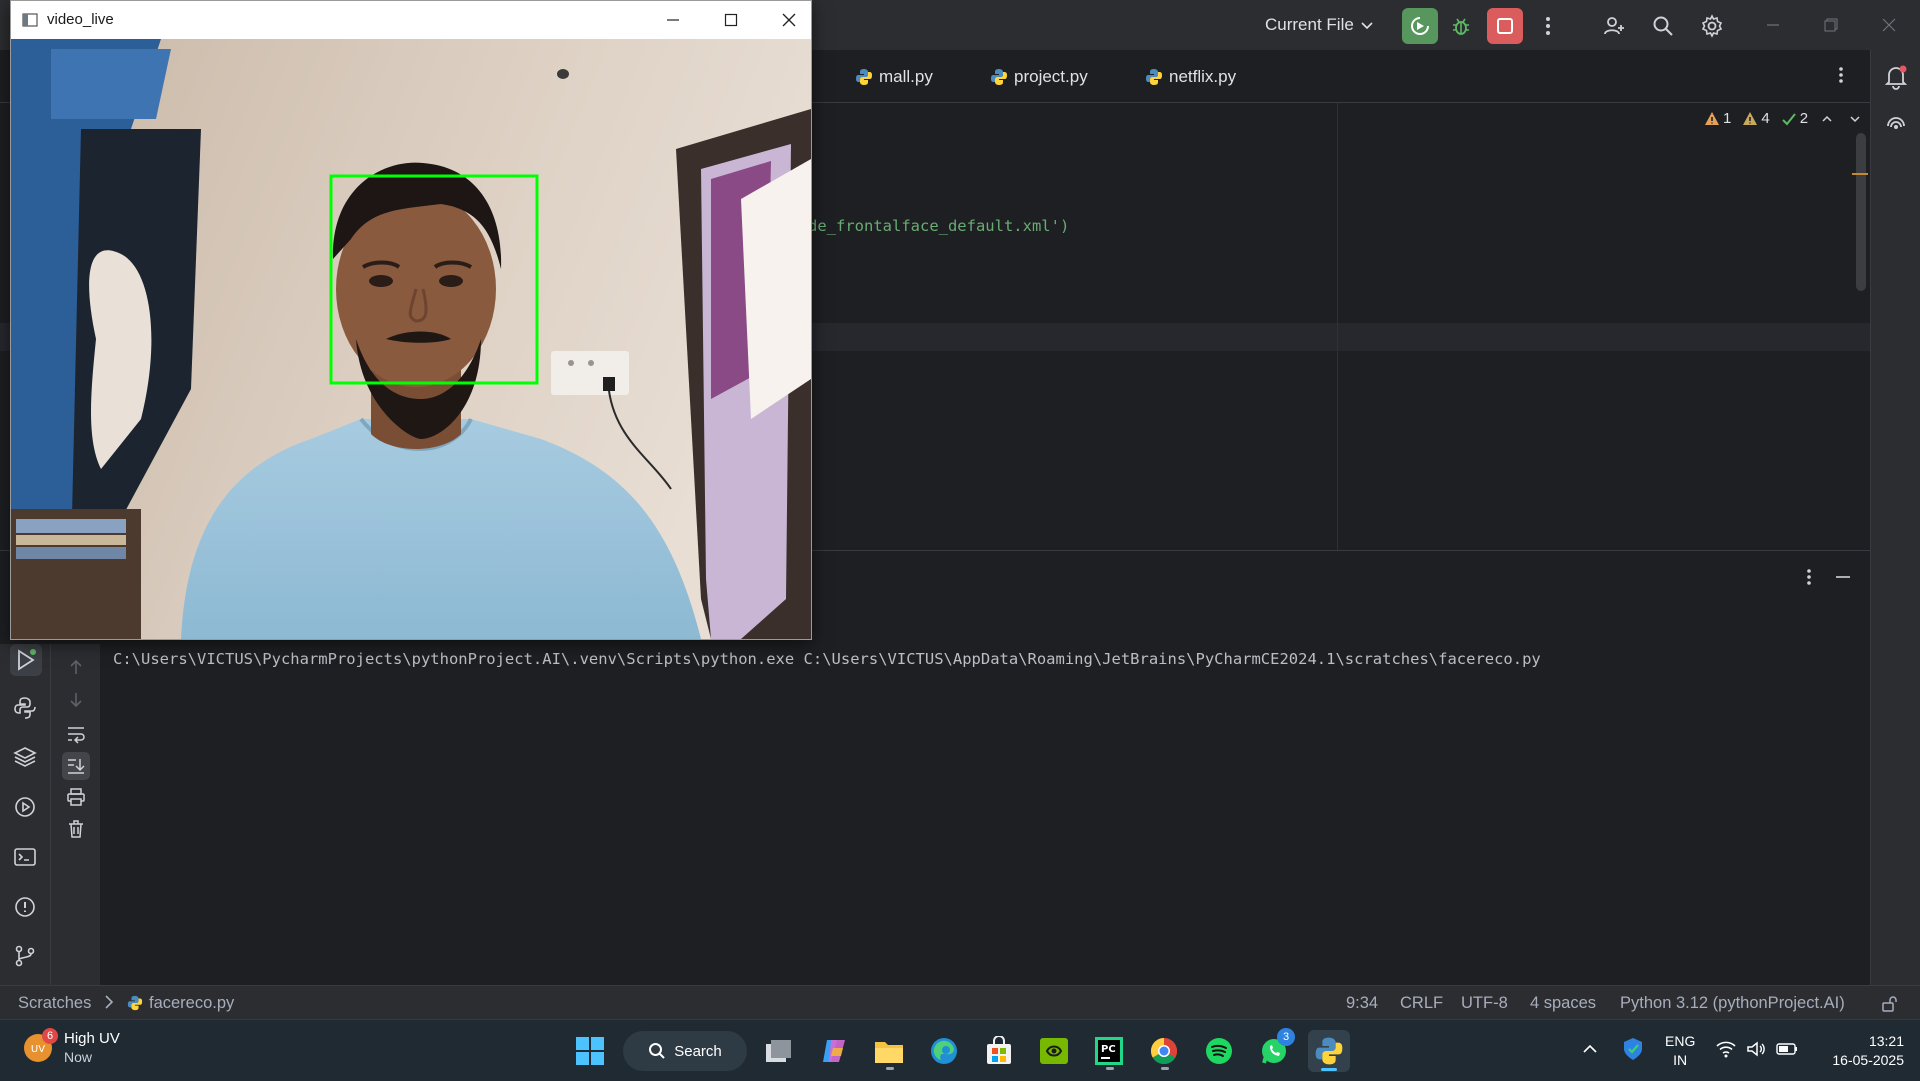 The height and width of the screenshot is (1081, 1920). Describe the element at coordinates (1786, 1049) in the screenshot. I see `battery-icon` at that location.